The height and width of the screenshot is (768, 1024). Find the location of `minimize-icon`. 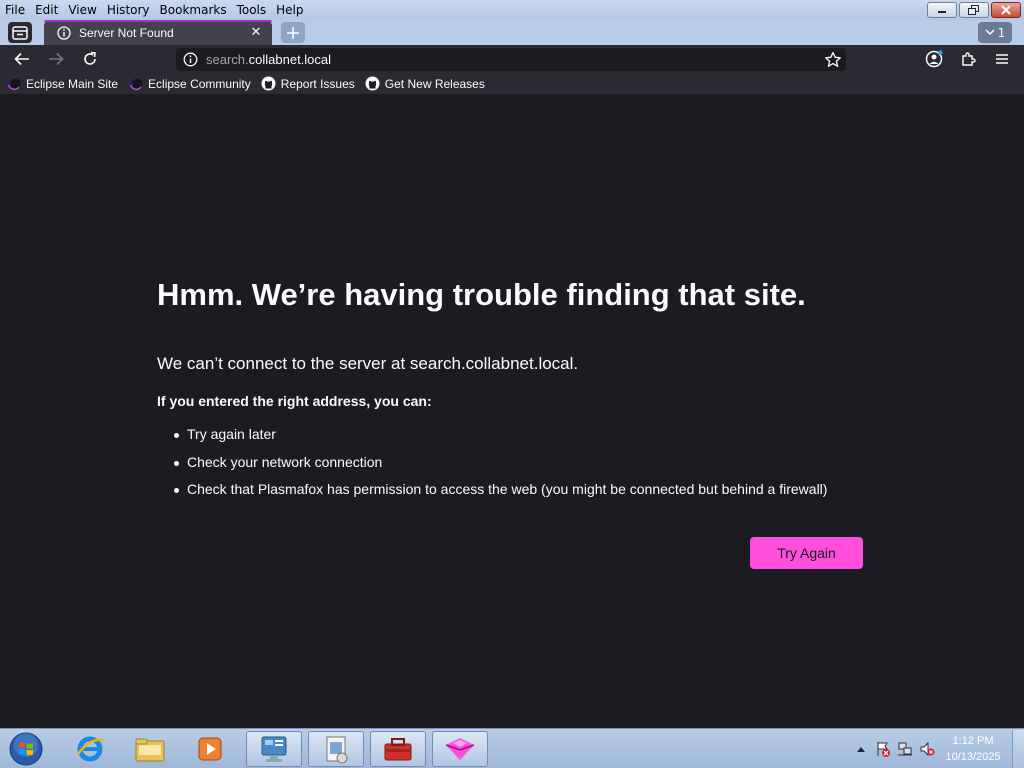

minimize-icon is located at coordinates (942, 12).